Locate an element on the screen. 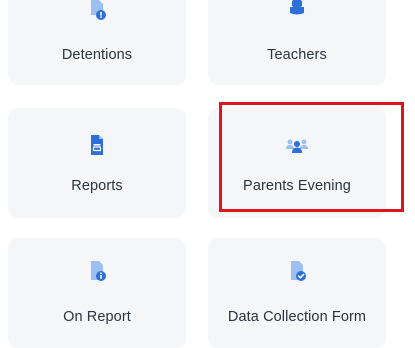  teacher-icon is located at coordinates (297, 7).